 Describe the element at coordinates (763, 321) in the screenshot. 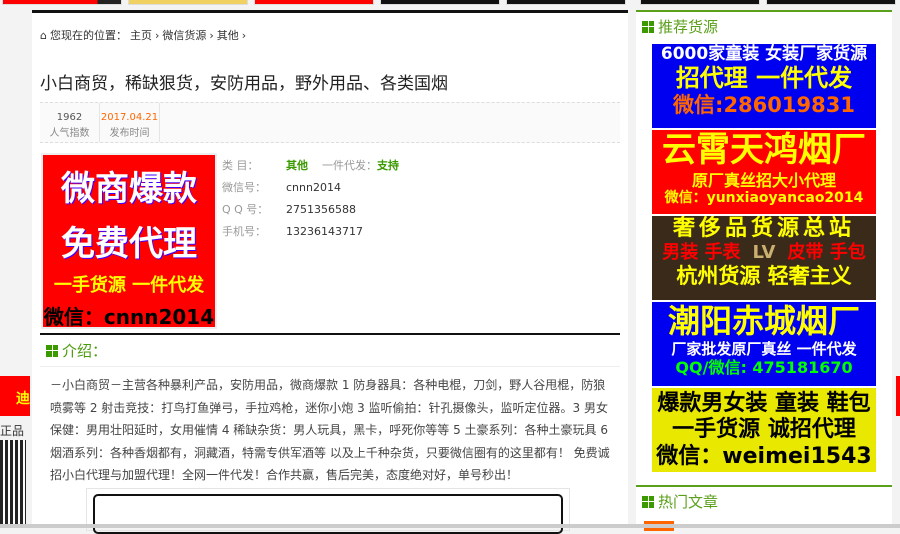

I see `ad-line: 潮阳赤城烟厂` at that location.